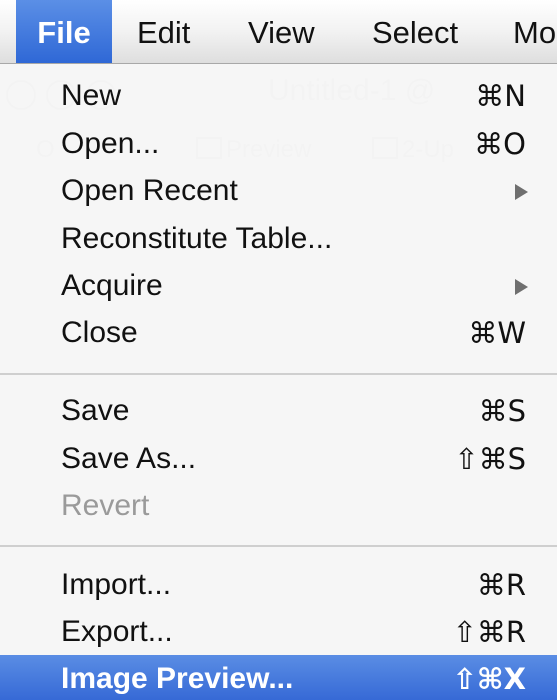  What do you see at coordinates (497, 333) in the screenshot?
I see `menu-item-shortcut: ⌘W` at bounding box center [497, 333].